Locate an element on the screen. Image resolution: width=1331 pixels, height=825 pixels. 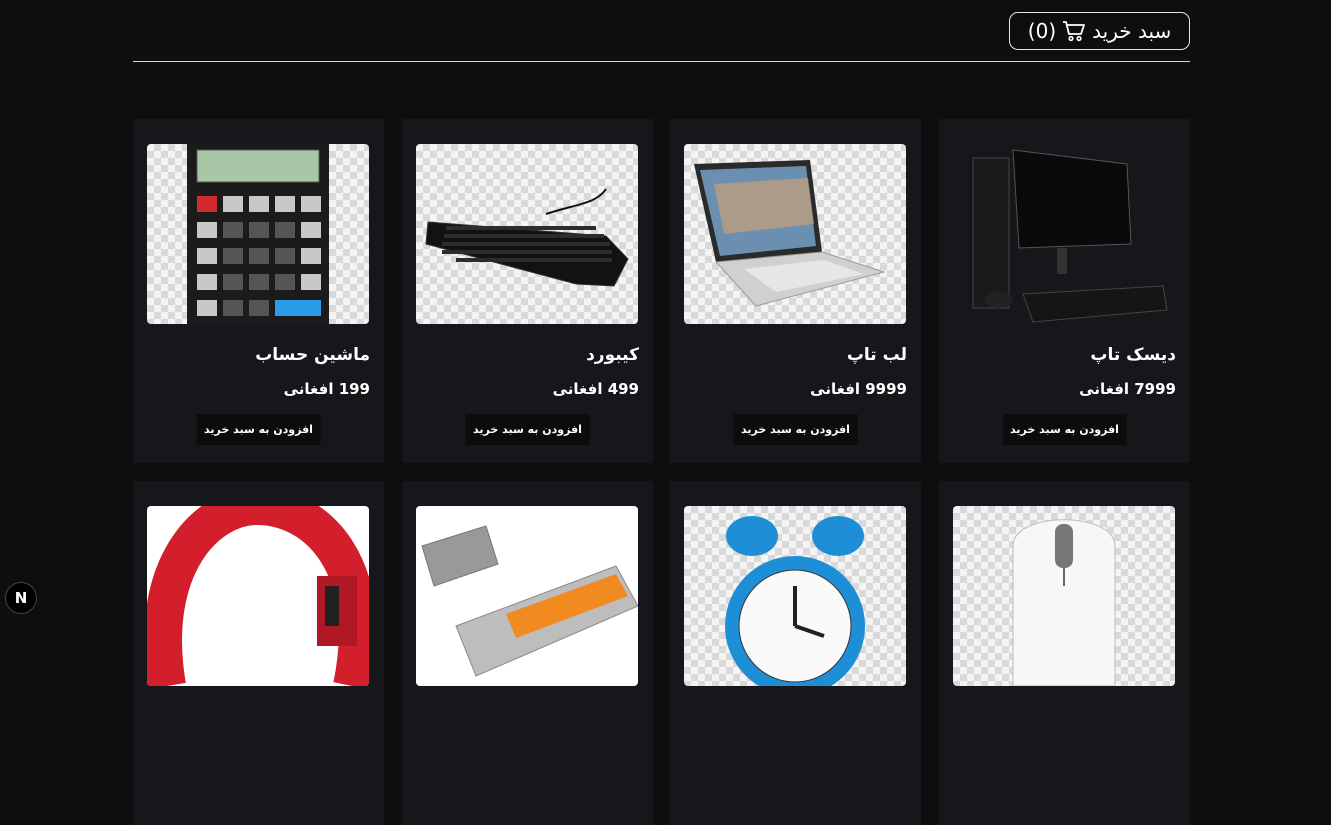
cart-count: (0) is located at coordinates (1042, 31).